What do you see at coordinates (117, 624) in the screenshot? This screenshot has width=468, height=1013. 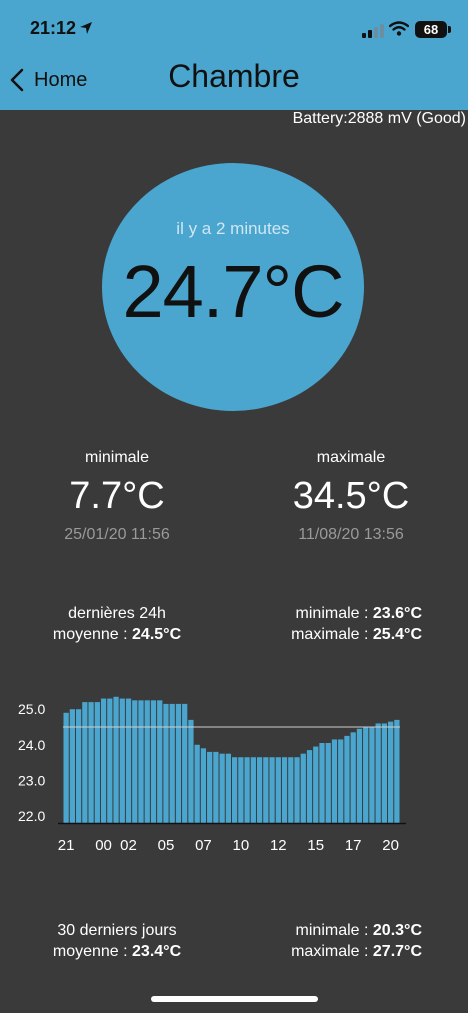 I see `last24-left: dernières 24h moyenne : 24.5°C` at bounding box center [117, 624].